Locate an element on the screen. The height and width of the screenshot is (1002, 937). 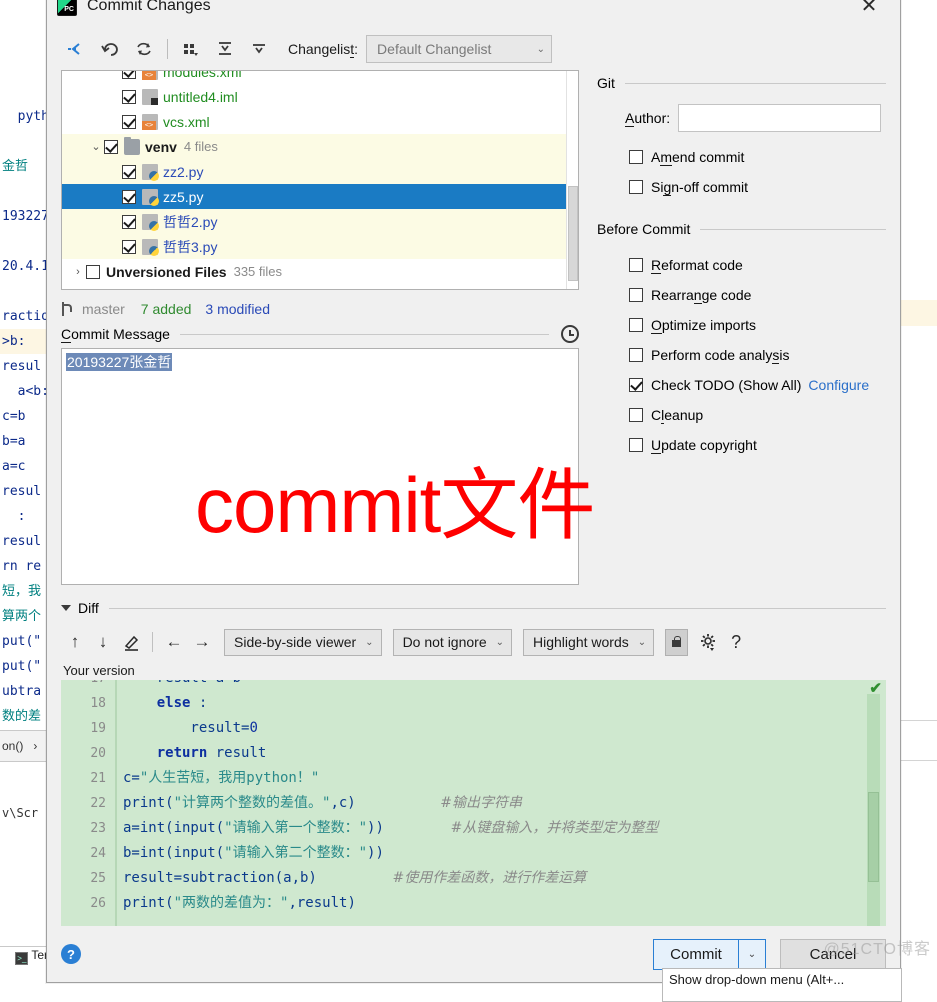
commit-dropdown-arrow-icon: ⌄ is located at coordinates (752, 954).